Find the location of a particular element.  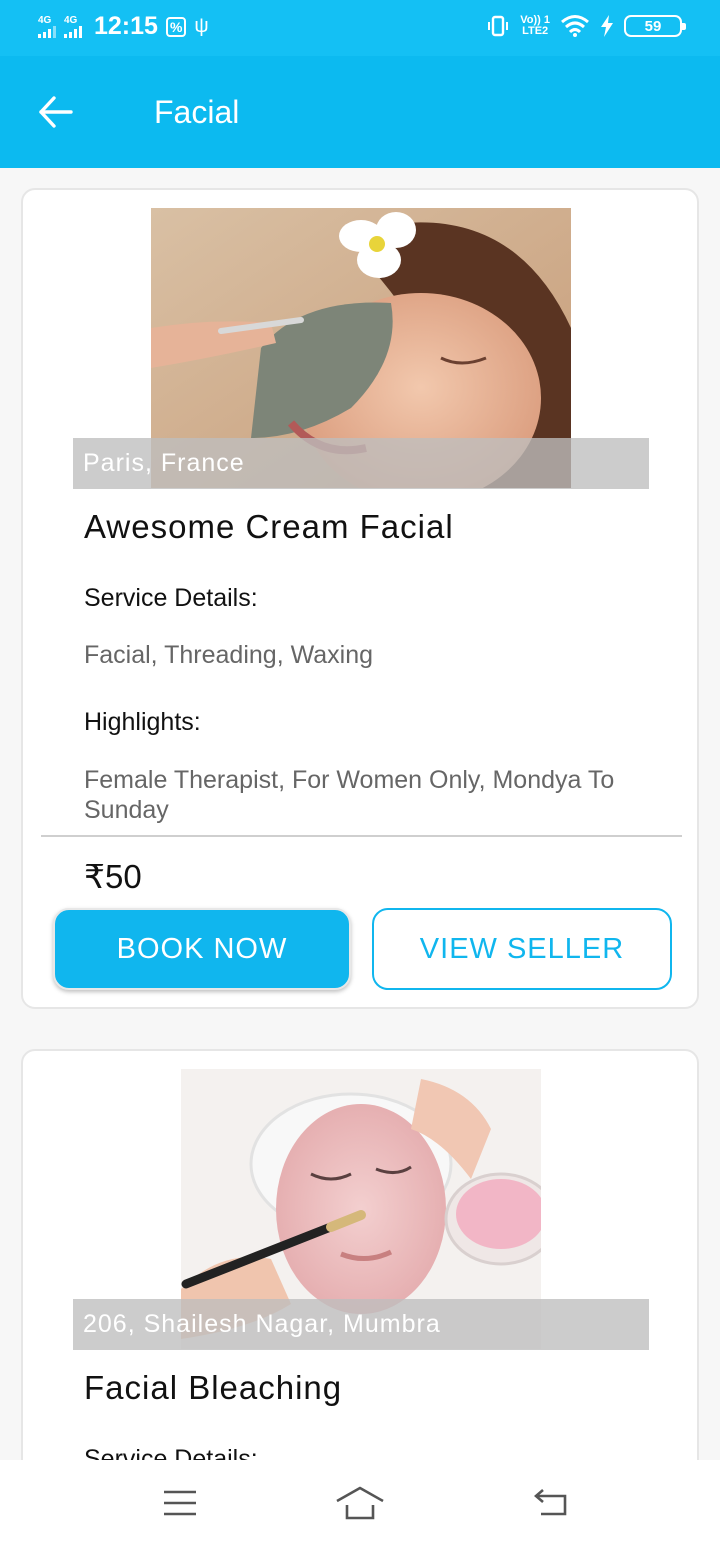

location-label: Paris, France is located at coordinates (361, 463).